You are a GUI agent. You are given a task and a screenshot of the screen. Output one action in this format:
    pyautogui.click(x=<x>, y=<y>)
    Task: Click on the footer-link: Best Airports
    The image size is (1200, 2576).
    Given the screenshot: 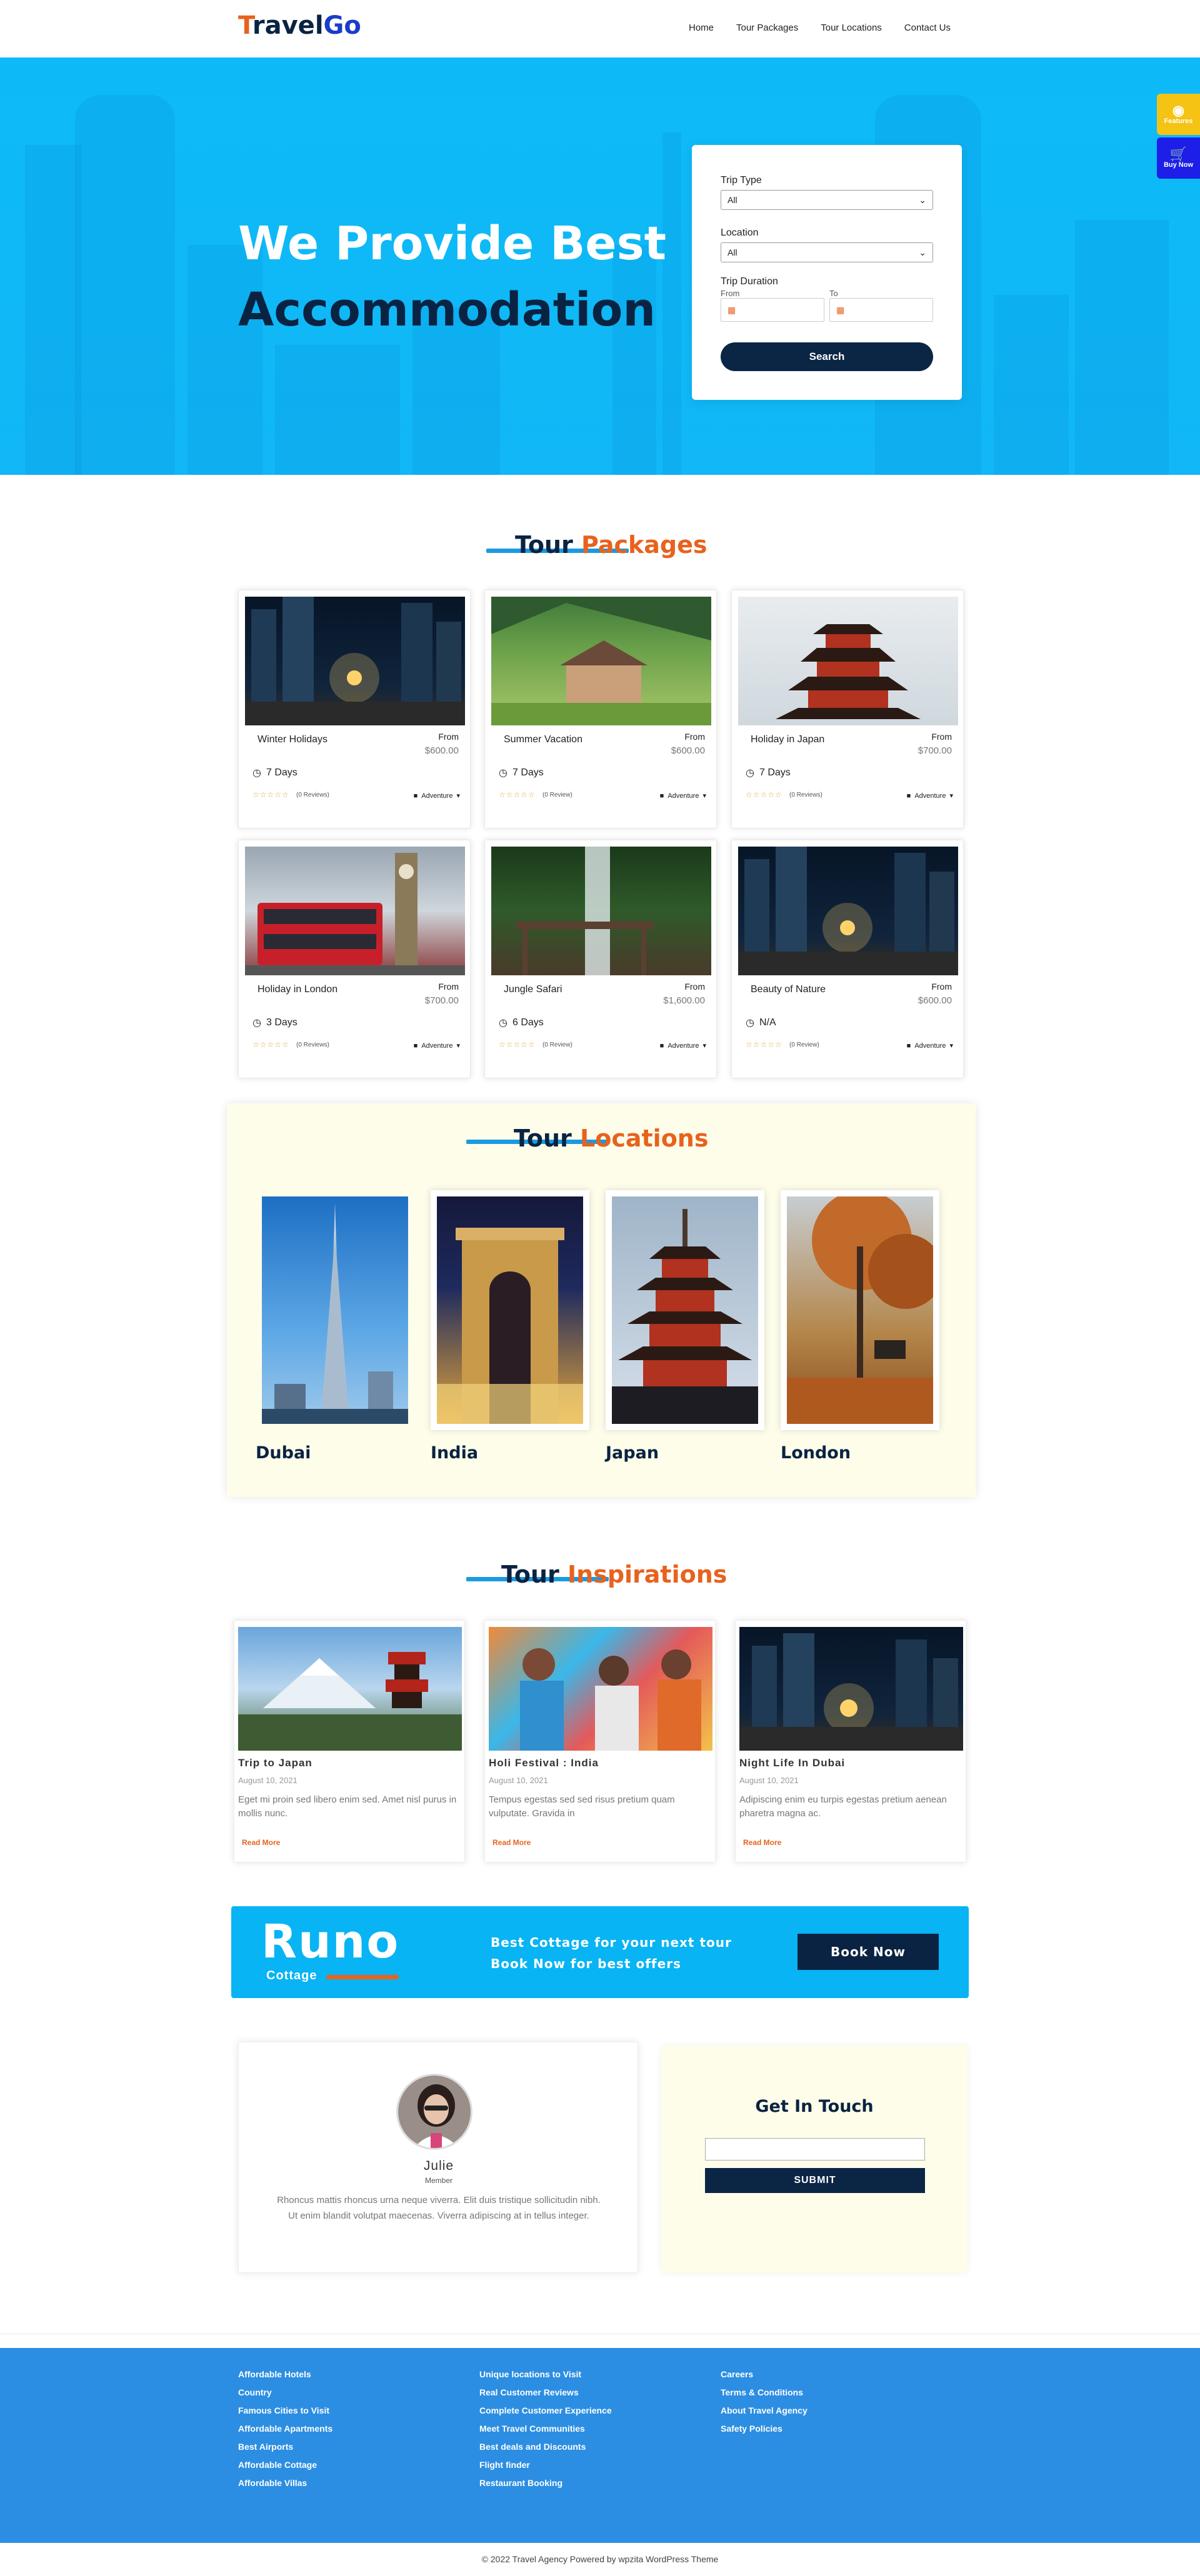 What is the action you would take?
    pyautogui.click(x=285, y=2447)
    